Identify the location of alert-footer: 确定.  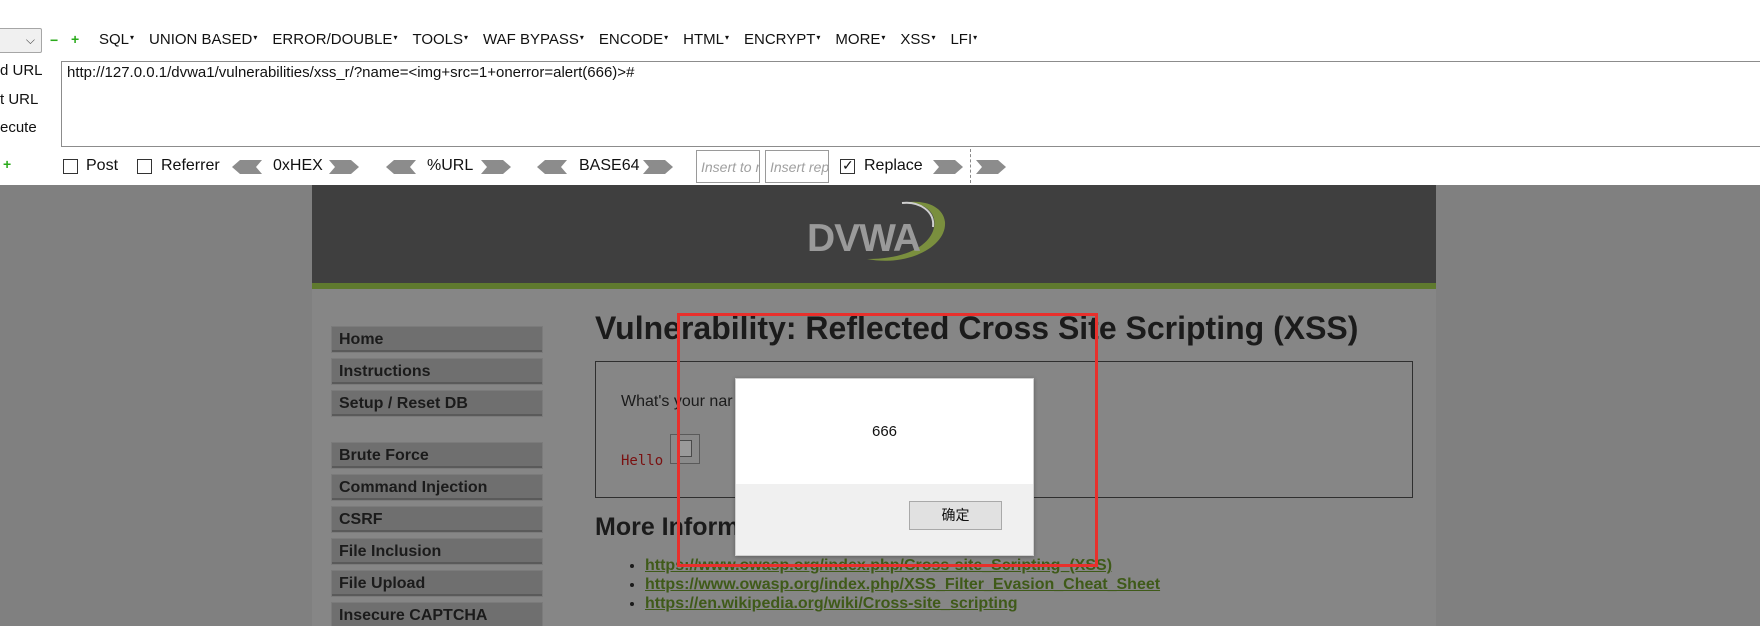
(884, 519).